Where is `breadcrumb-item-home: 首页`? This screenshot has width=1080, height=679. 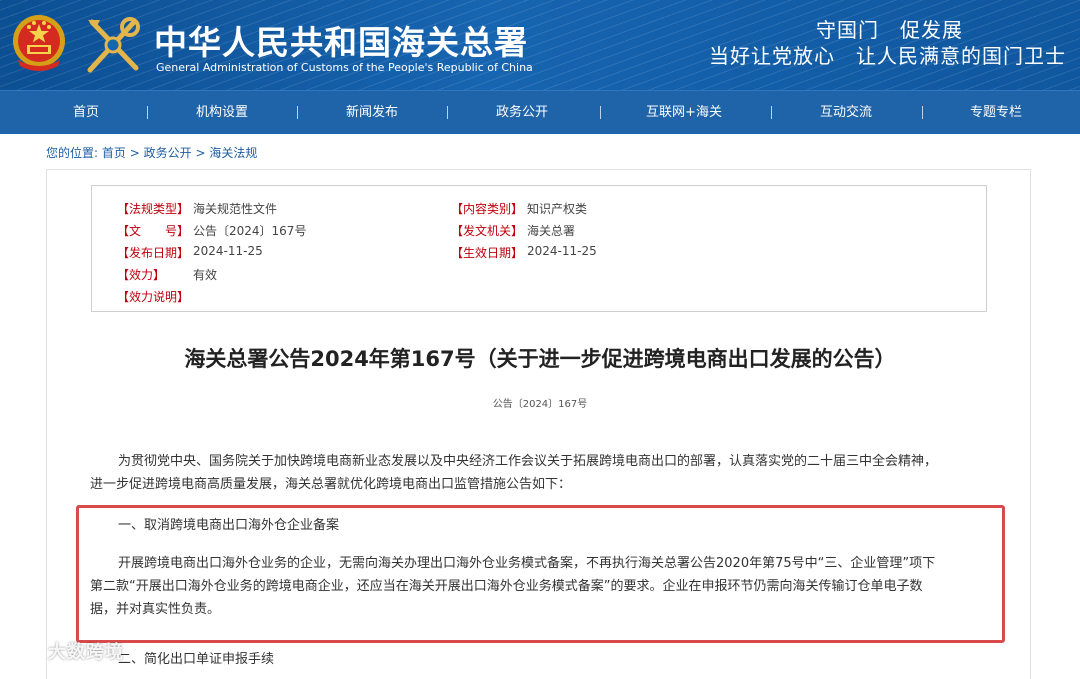
breadcrumb-item-home: 首页 is located at coordinates (114, 153).